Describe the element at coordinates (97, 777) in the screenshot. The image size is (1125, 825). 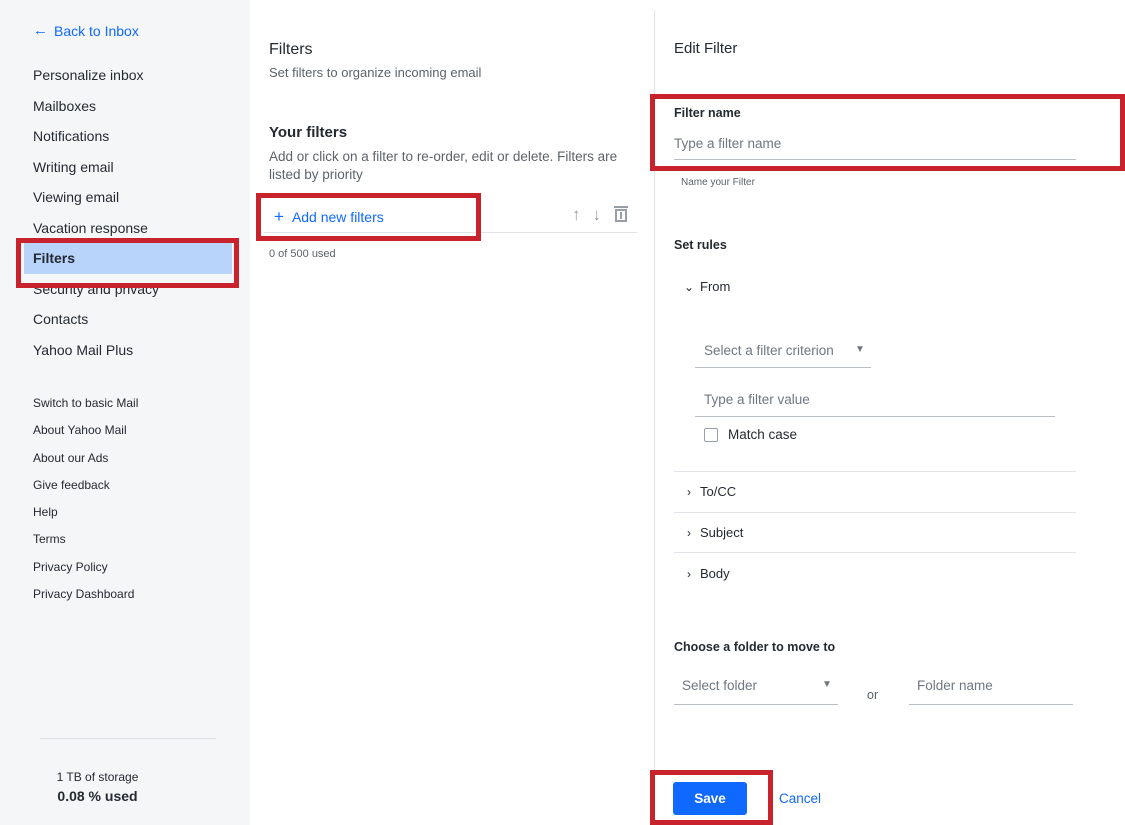
I see `storage-capacity: 1 TB of storage` at that location.